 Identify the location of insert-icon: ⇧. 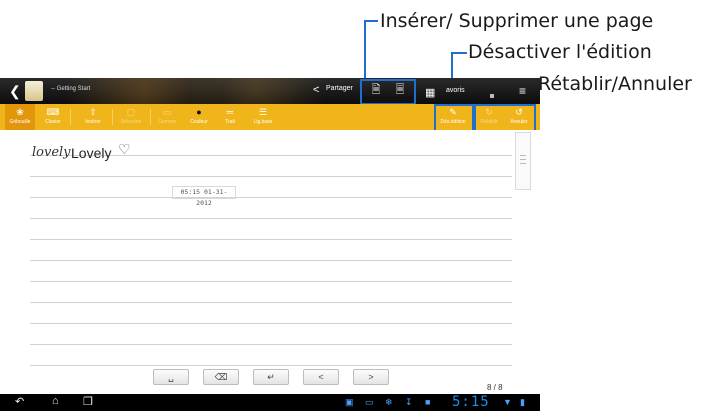
(93, 112).